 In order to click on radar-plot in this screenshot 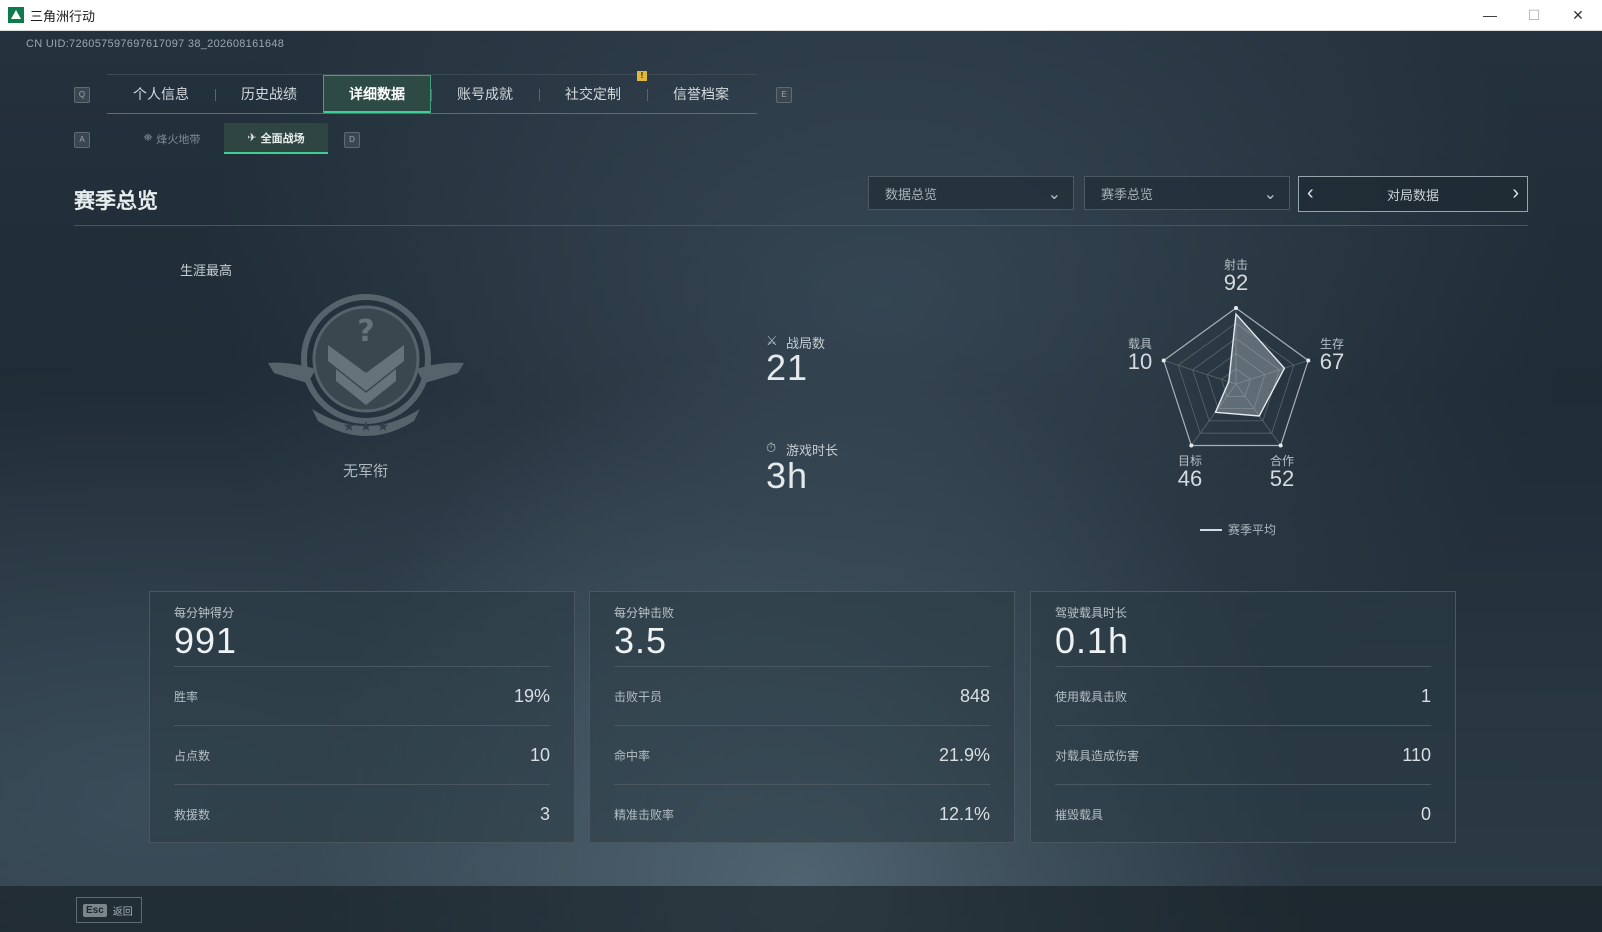, I will do `click(1236, 377)`.